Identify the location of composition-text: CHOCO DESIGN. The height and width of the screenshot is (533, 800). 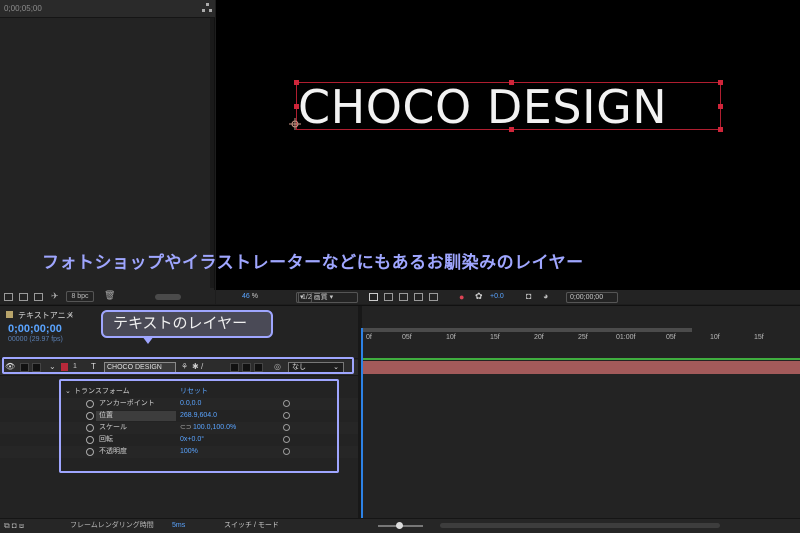
(482, 107).